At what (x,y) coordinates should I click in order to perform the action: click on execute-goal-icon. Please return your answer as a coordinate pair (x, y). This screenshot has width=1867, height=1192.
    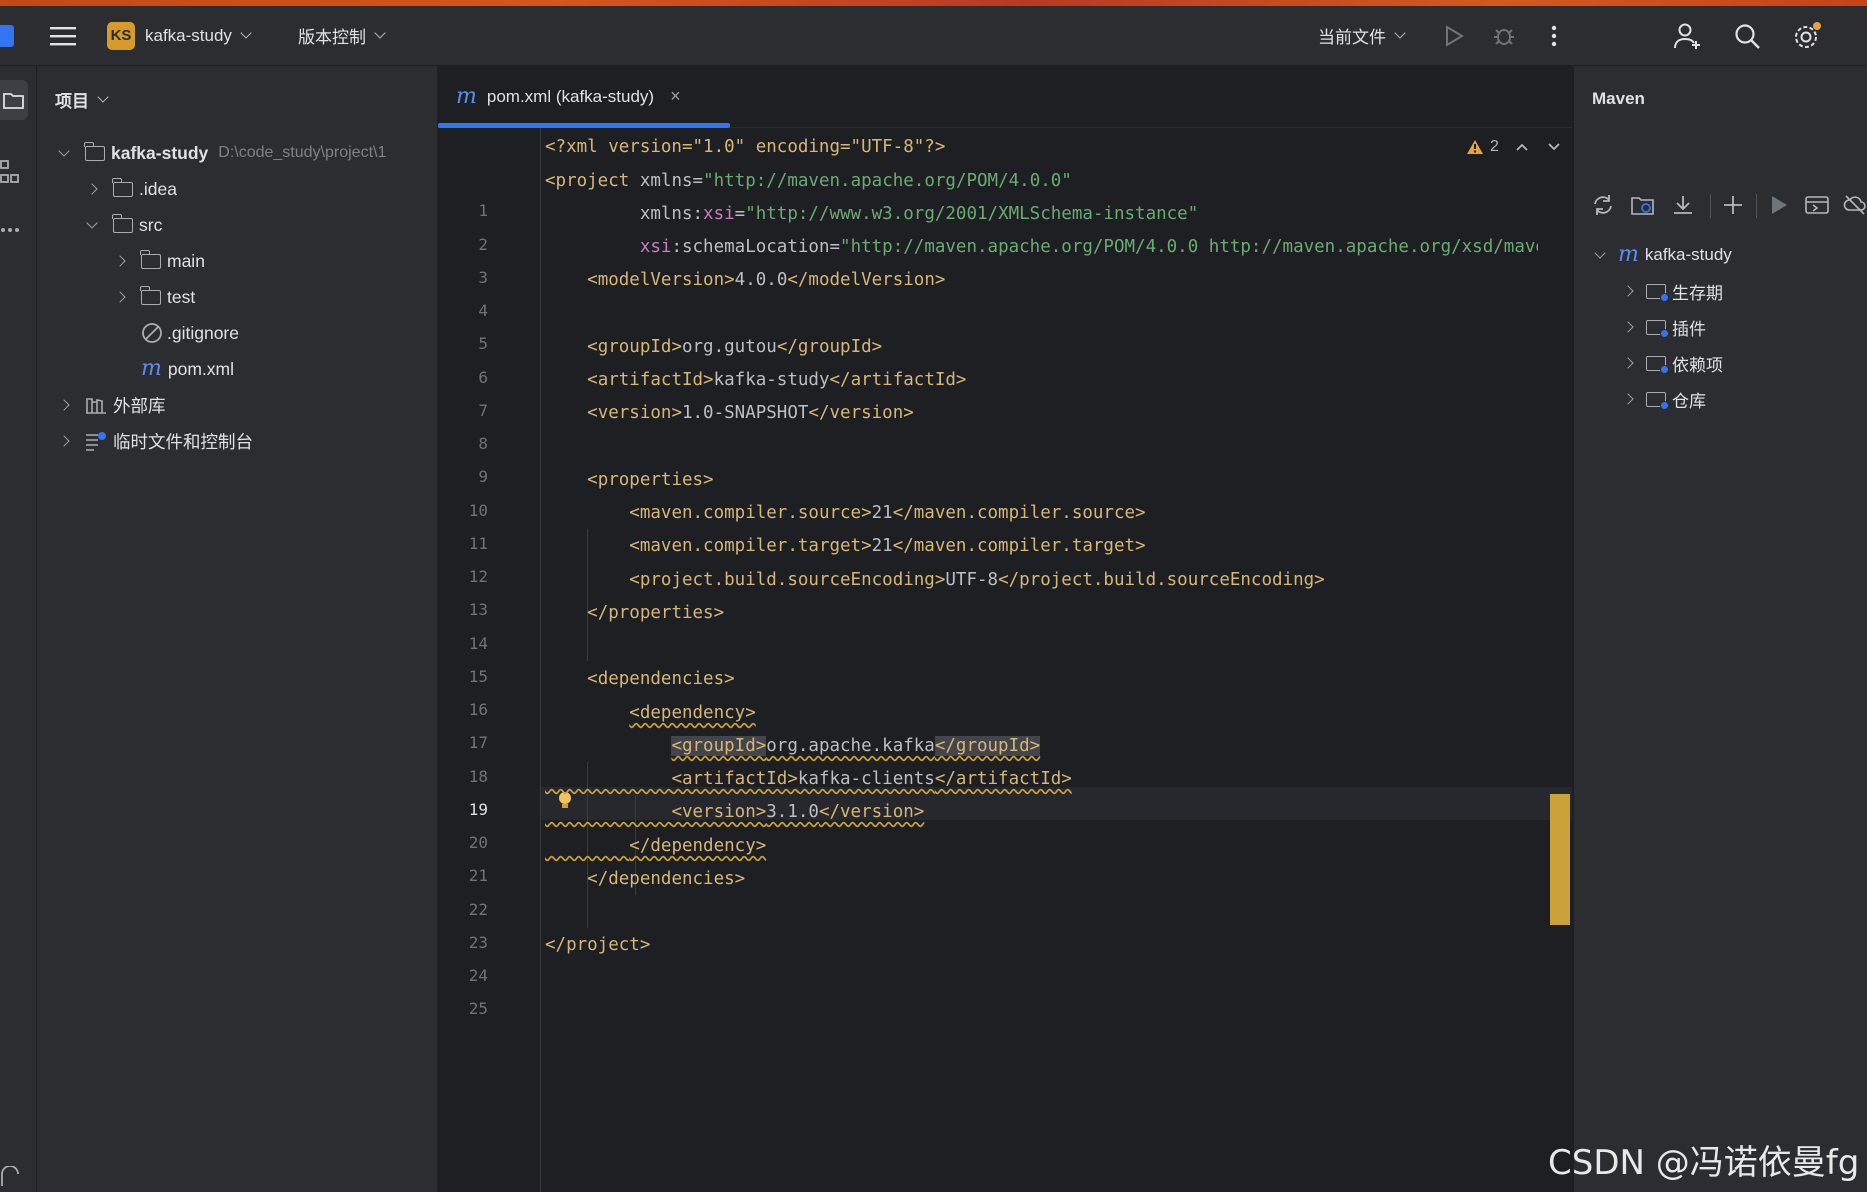
    Looking at the image, I should click on (1817, 205).